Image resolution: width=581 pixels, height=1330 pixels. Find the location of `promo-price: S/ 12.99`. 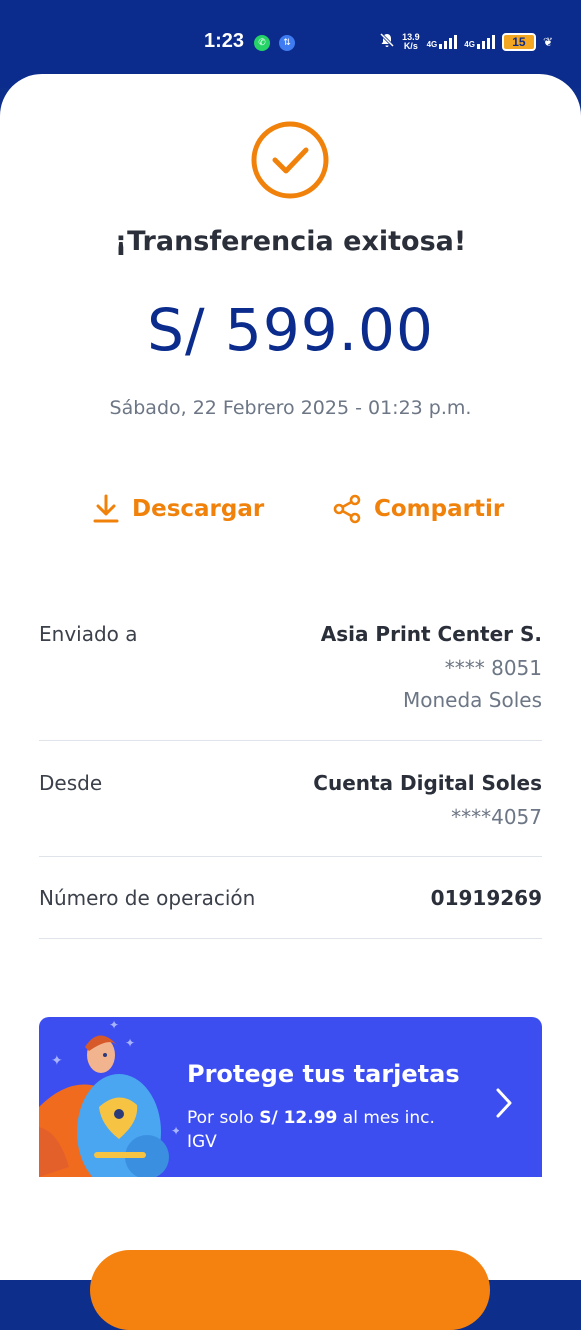

promo-price: S/ 12.99 is located at coordinates (298, 1118).